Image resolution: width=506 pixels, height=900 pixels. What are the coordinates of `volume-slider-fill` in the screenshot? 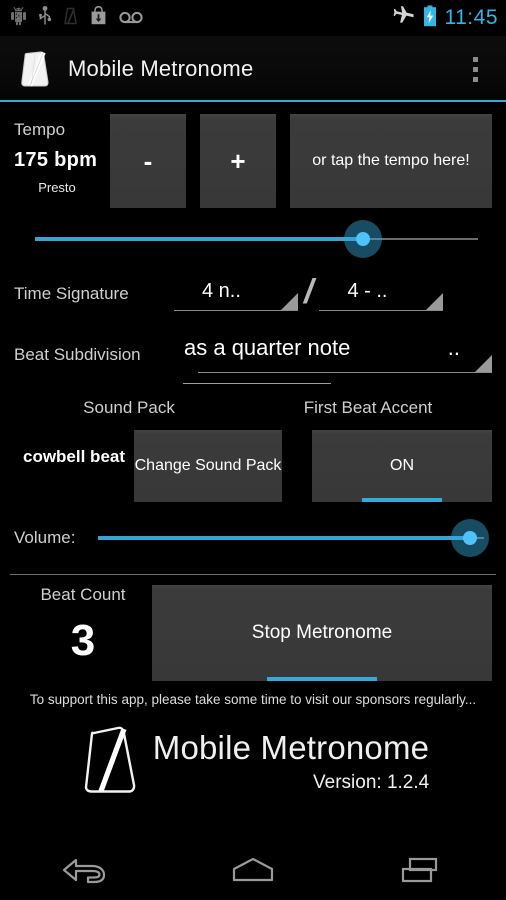 It's located at (284, 538).